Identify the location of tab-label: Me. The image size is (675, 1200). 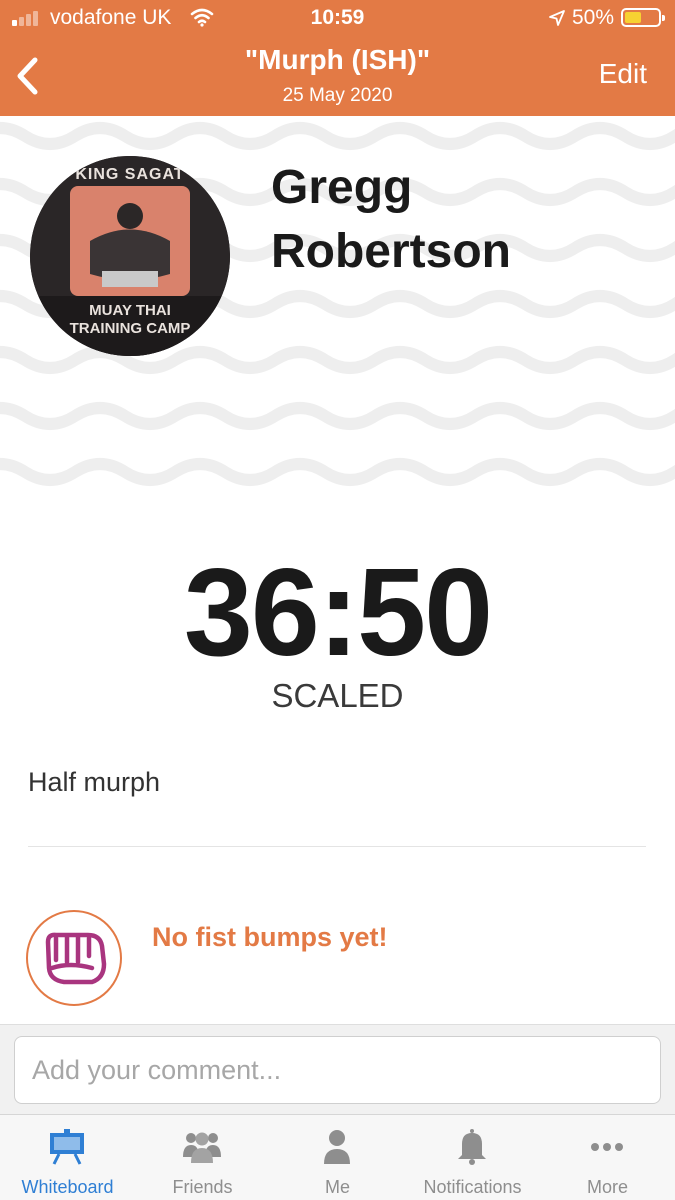
(337, 1187).